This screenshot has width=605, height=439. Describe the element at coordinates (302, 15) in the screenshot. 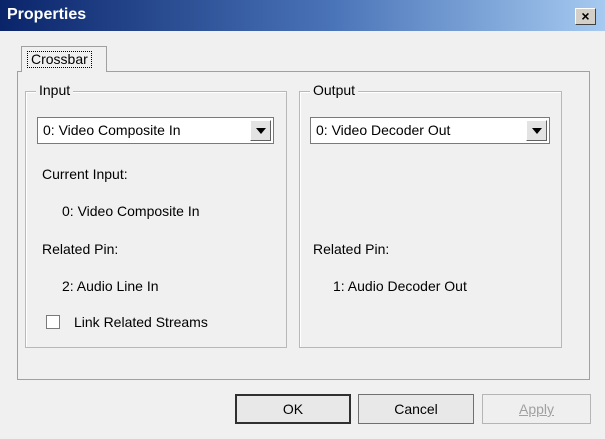

I see `title-bar: Properties ×` at that location.